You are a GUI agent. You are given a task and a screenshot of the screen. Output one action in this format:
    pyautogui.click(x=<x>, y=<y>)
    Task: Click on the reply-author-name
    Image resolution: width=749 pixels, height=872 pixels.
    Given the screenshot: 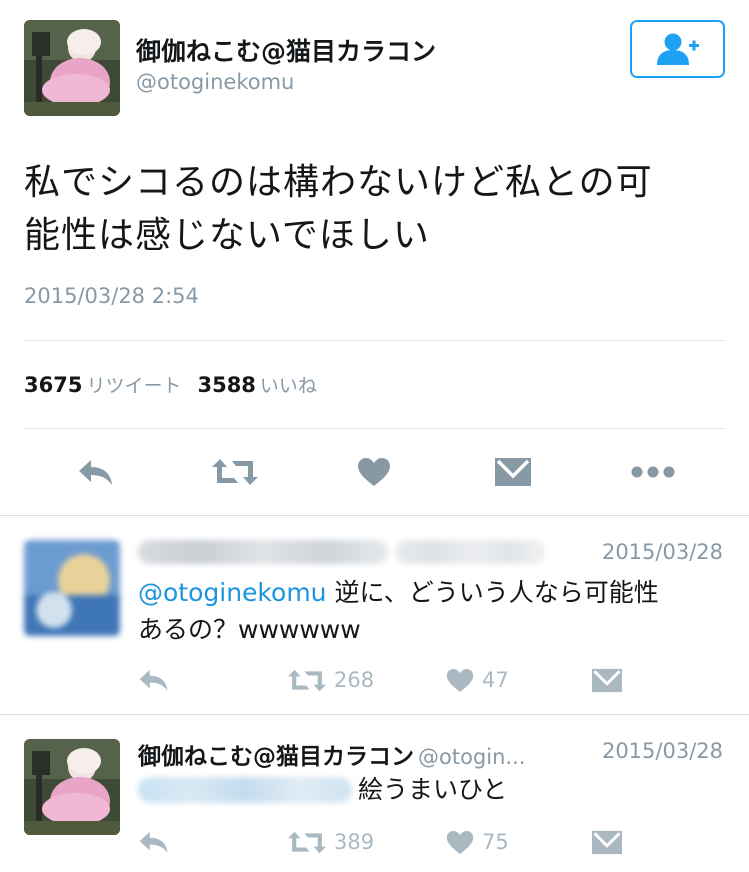 What is the action you would take?
    pyautogui.click(x=263, y=552)
    